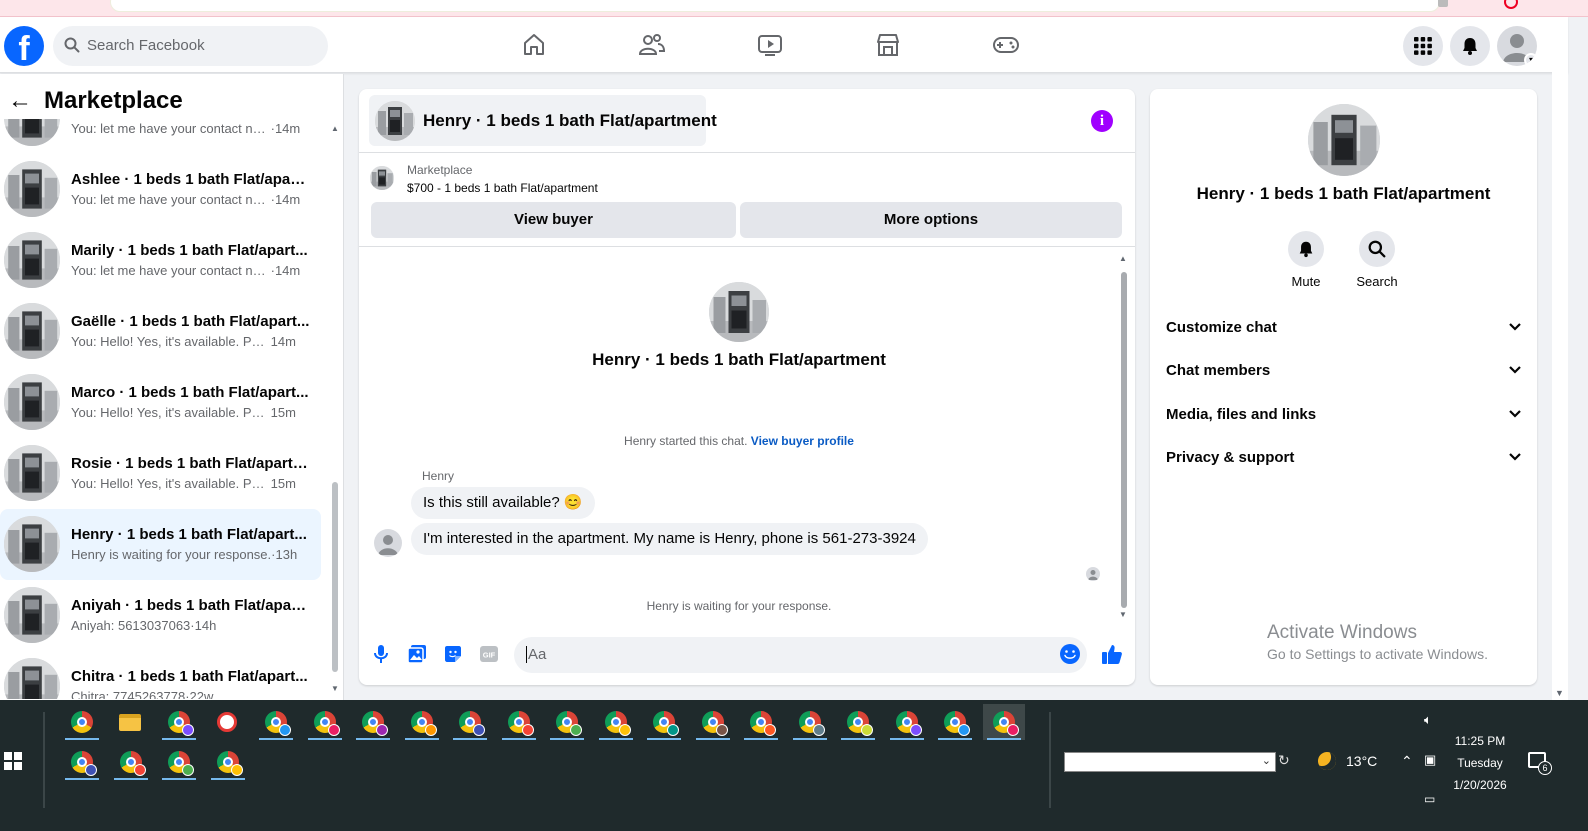  Describe the element at coordinates (1480, 763) in the screenshot. I see `system-clock: 11:25 PM Tuesday 1/20/2026` at that location.